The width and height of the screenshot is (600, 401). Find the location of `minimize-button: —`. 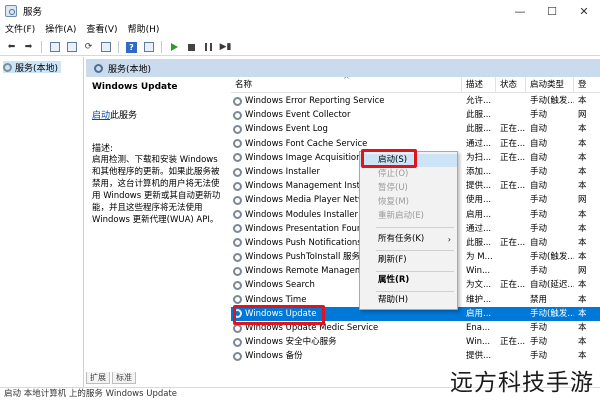

minimize-button: — is located at coordinates (520, 11).